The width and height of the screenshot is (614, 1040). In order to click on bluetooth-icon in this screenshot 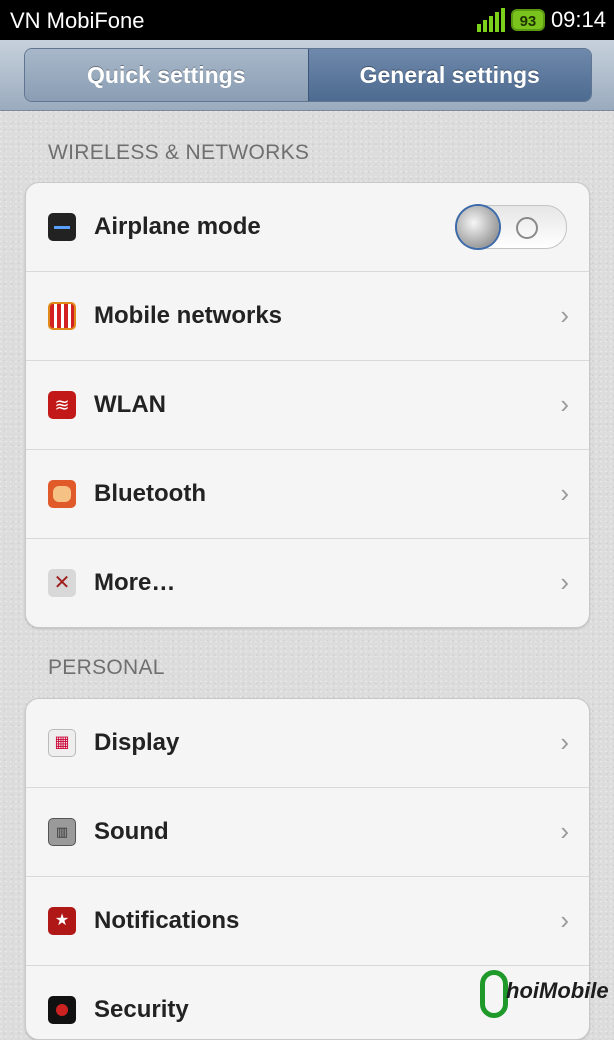, I will do `click(62, 494)`.